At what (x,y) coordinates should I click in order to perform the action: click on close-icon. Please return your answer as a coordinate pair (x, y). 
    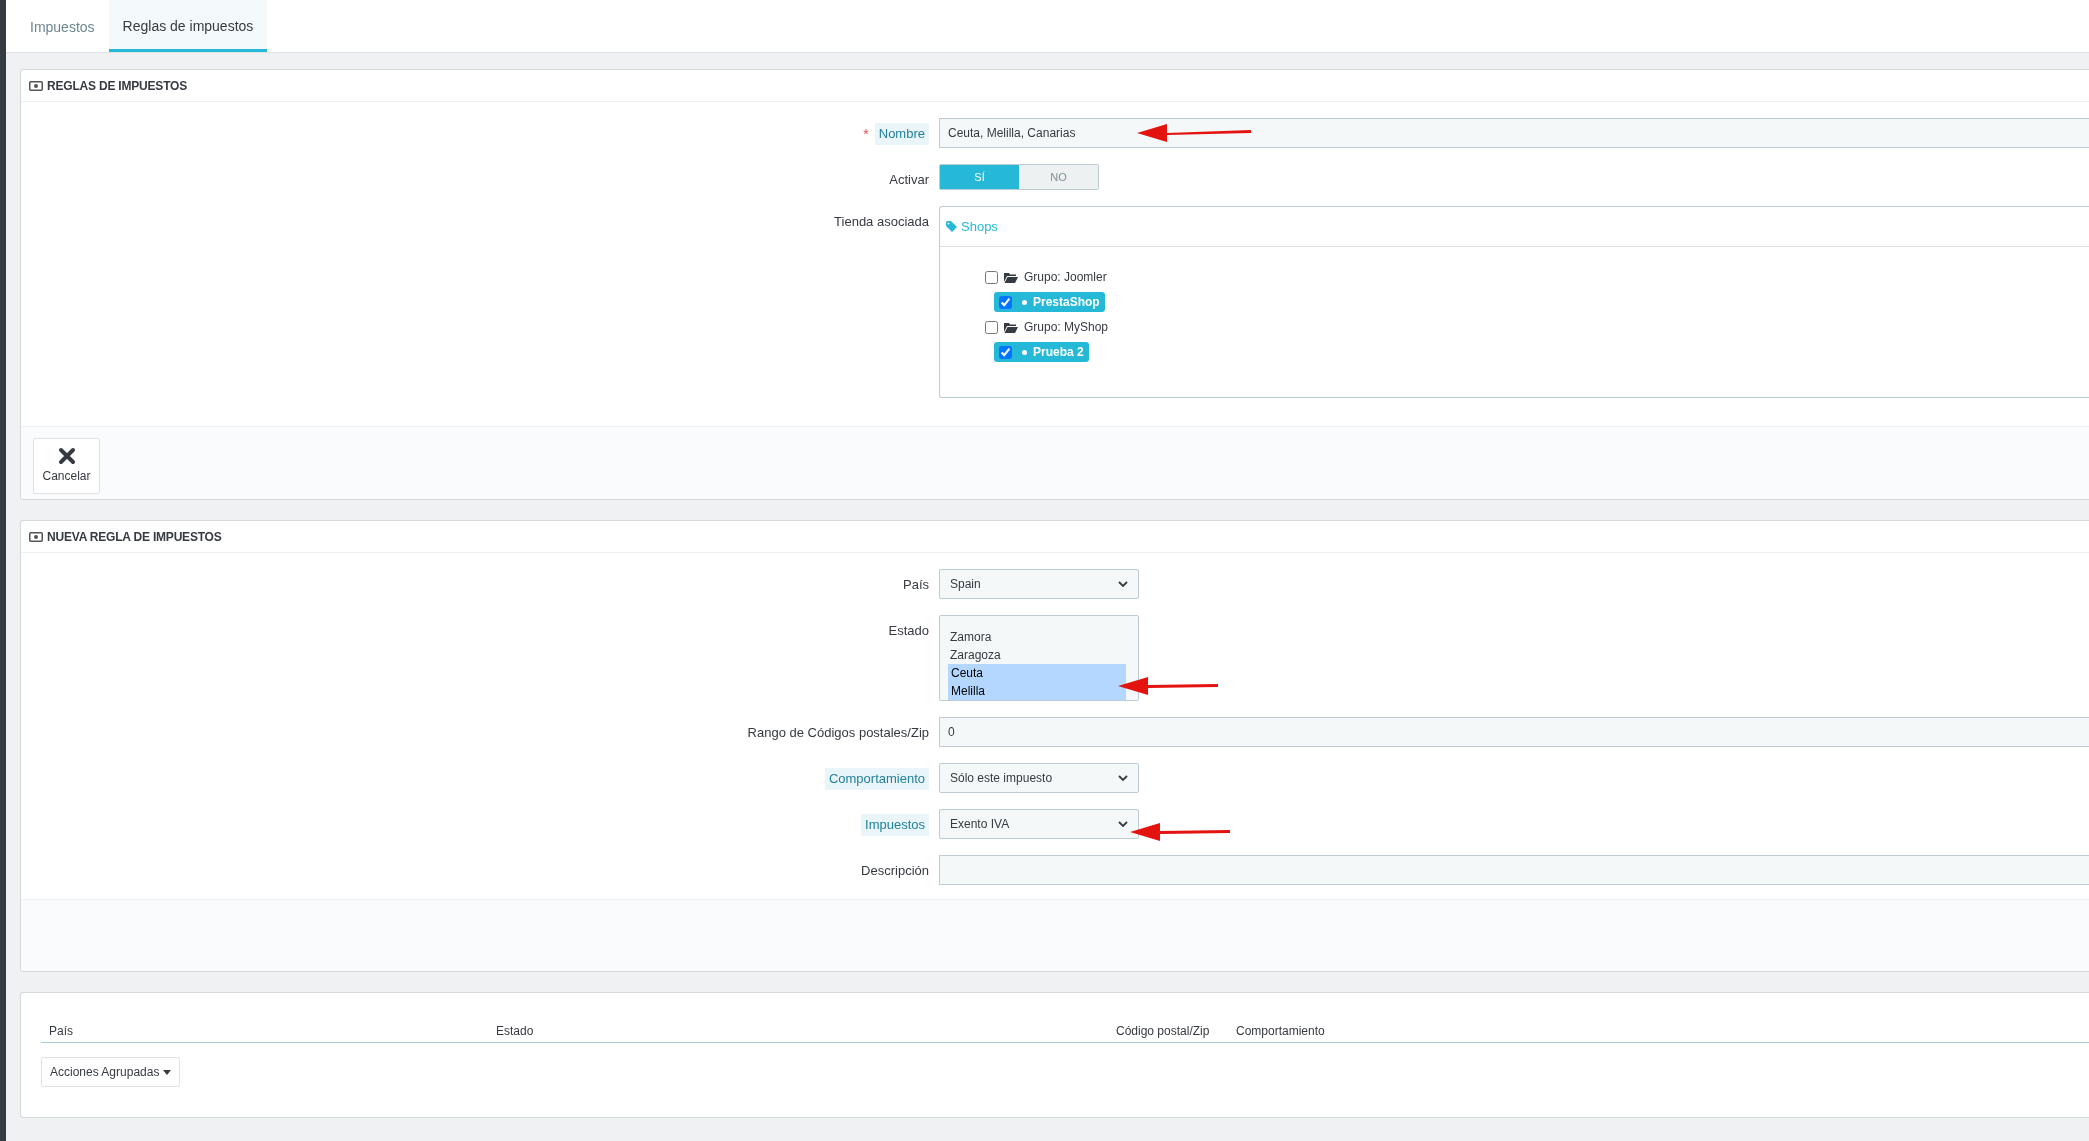
    Looking at the image, I should click on (66, 456).